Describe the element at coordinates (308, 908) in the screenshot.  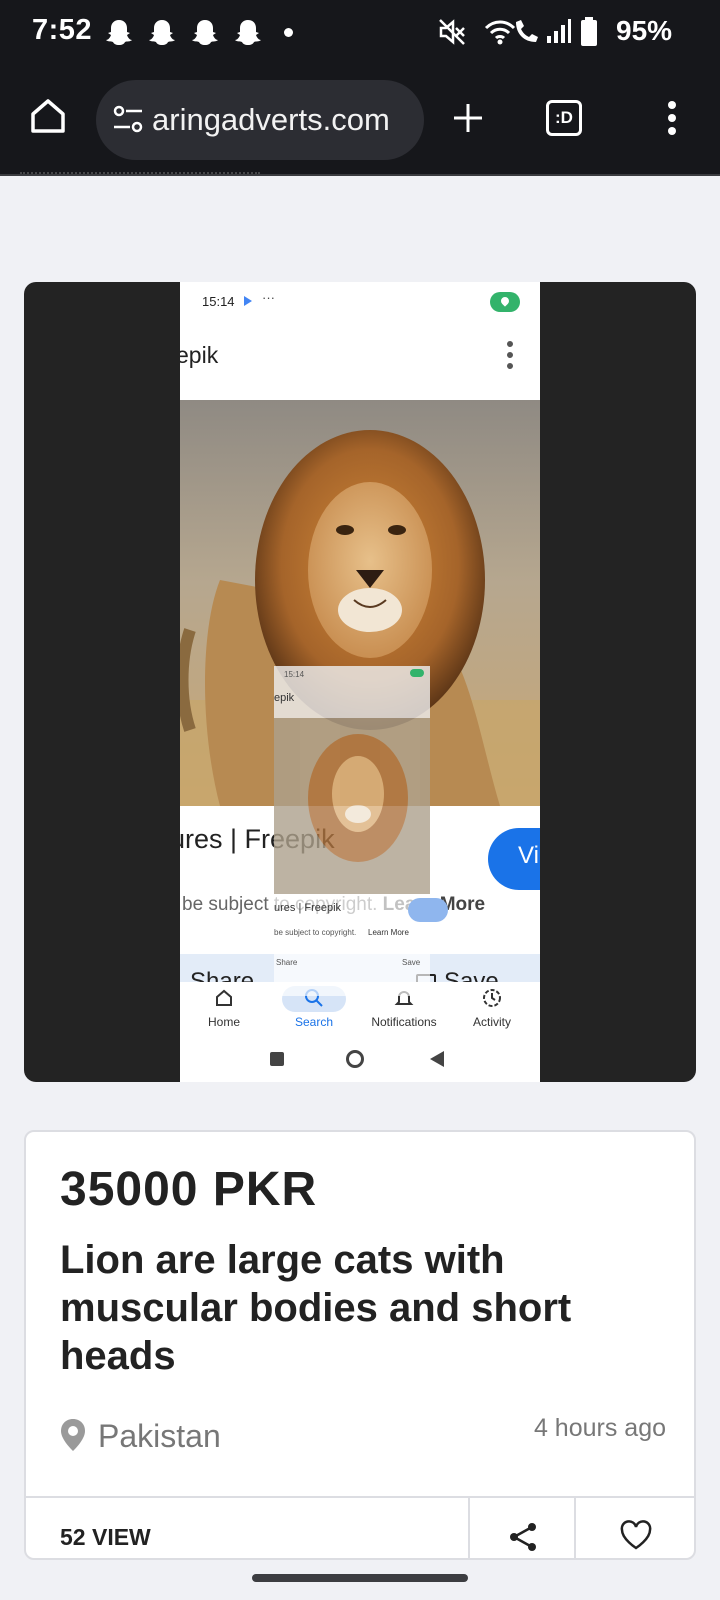
I see `nested-caption: ures | Freepik` at that location.